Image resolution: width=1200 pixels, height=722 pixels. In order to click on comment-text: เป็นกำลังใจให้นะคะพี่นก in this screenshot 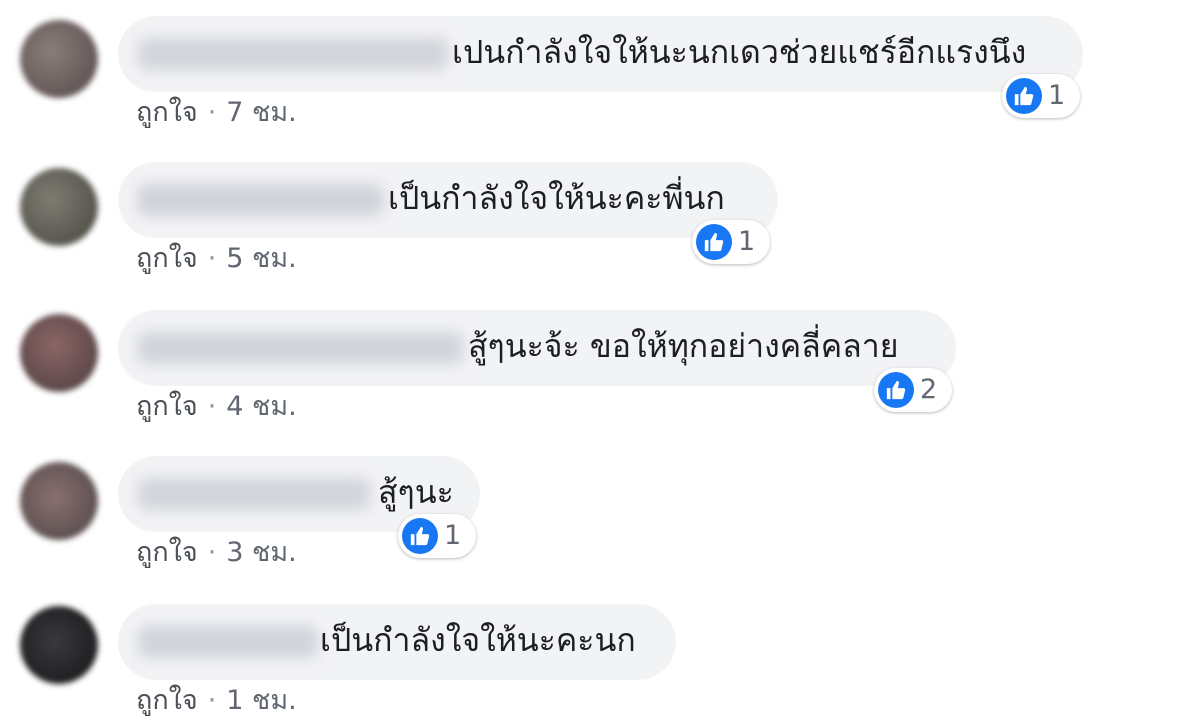, I will do `click(556, 198)`.